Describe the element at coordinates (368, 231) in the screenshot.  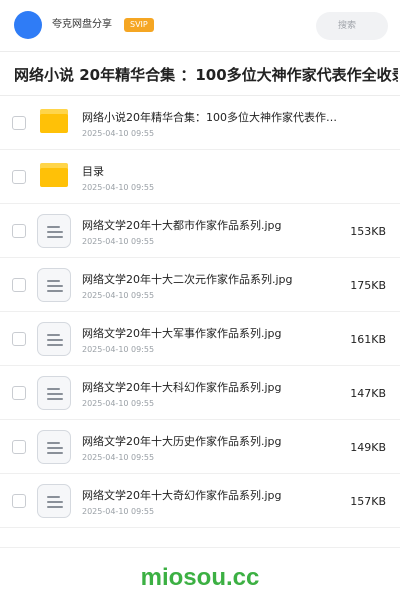
I see `file-size: 153KB` at that location.